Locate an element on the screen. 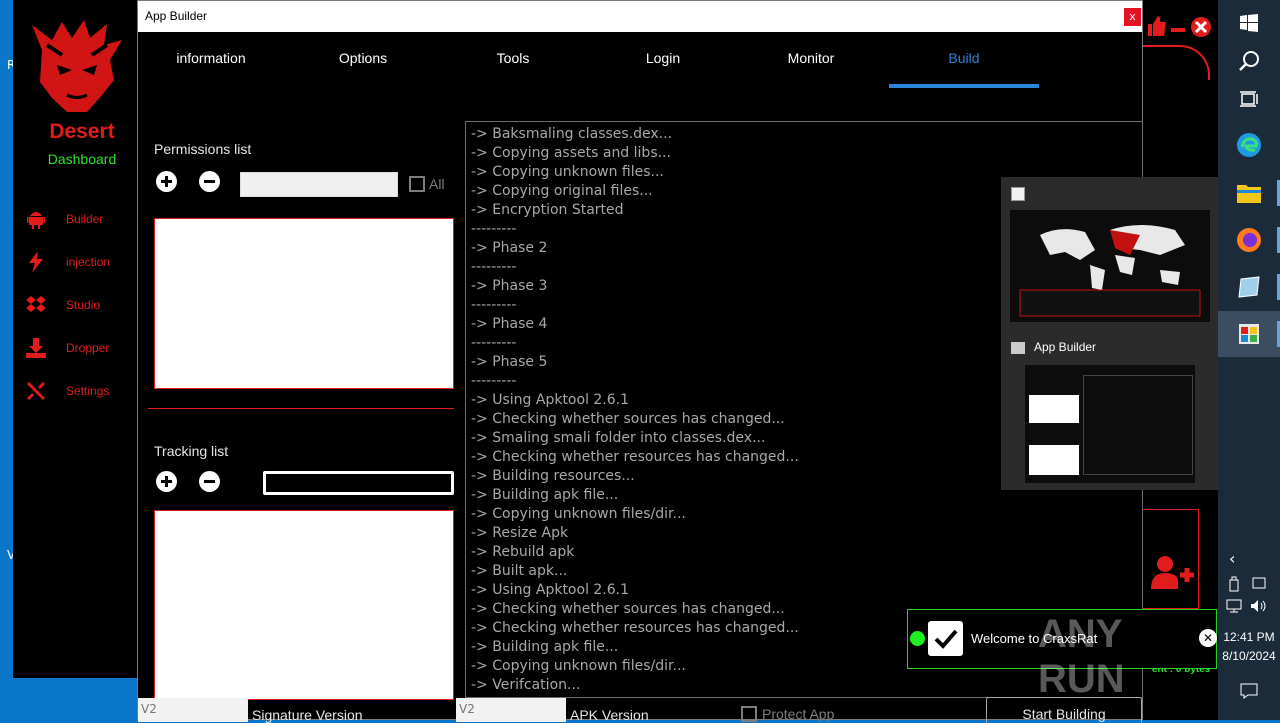 The width and height of the screenshot is (1280, 723). apk-version-select: V2 is located at coordinates (511, 710).